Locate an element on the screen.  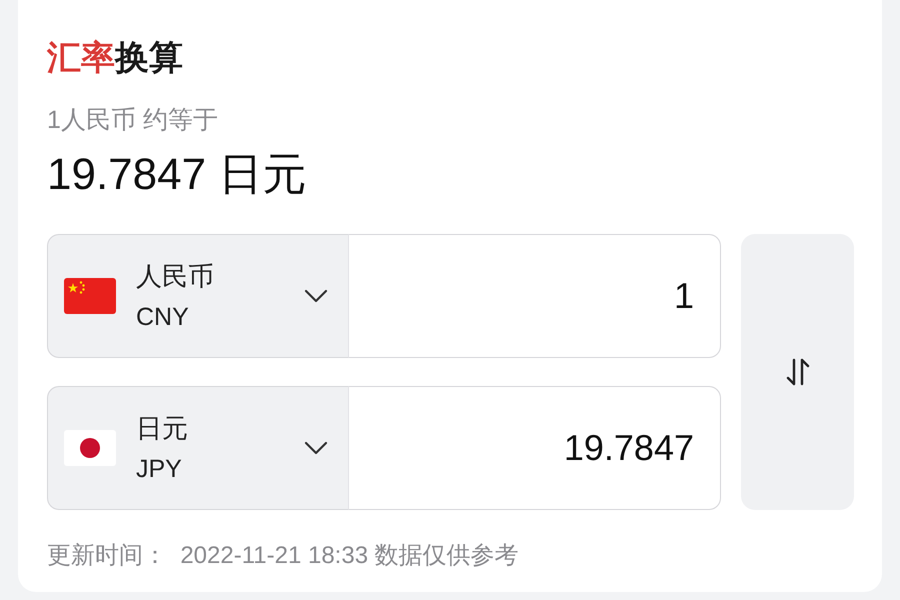
title-text: 换算 is located at coordinates (149, 58).